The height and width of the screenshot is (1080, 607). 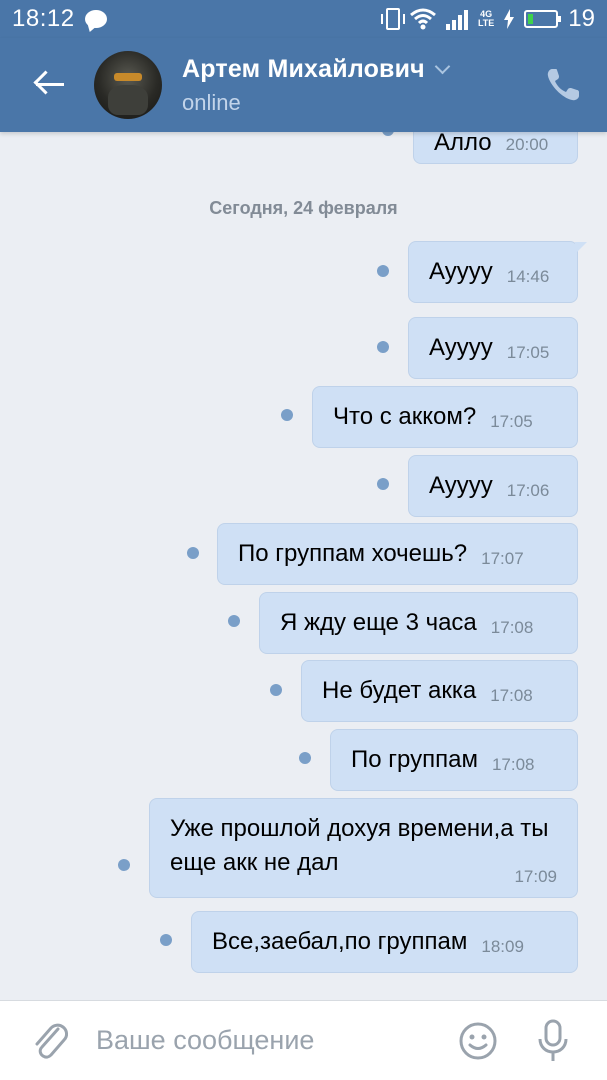 I want to click on charging-bolt-icon, so click(x=509, y=19).